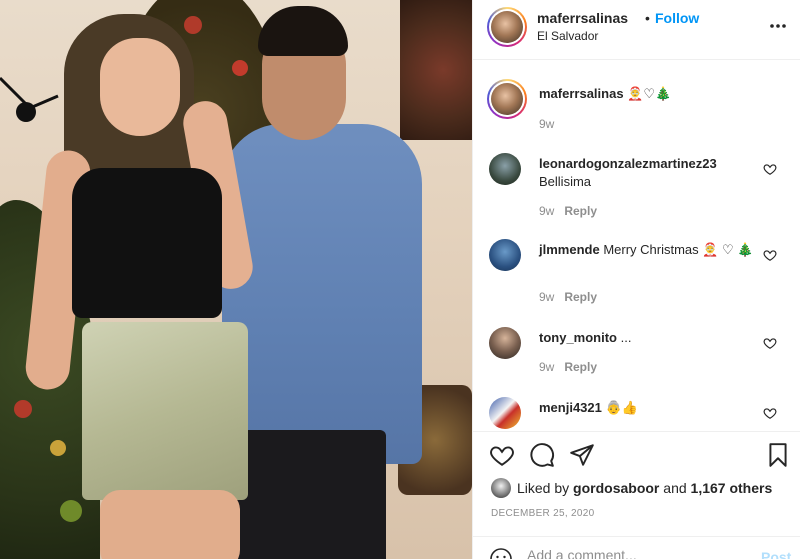  Describe the element at coordinates (501, 488) in the screenshot. I see `liker-avatar` at that location.